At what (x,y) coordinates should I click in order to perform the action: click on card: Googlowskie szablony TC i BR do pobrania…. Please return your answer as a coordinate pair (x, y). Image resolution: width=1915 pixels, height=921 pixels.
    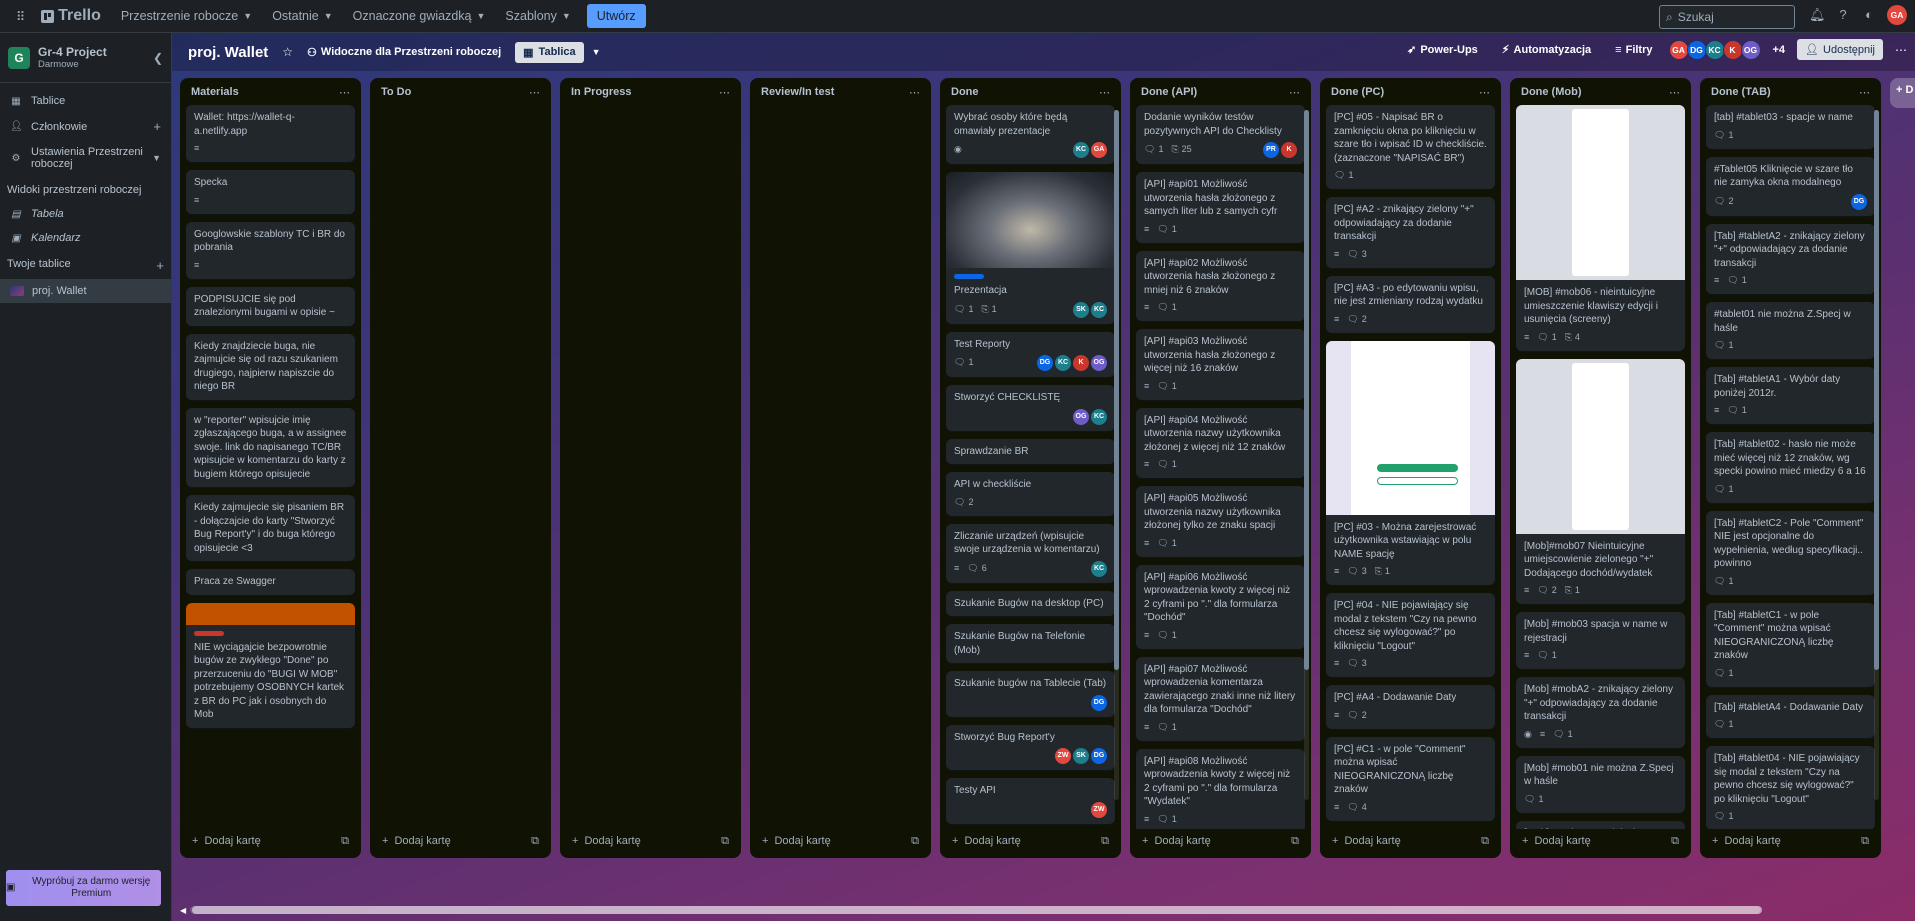
    Looking at the image, I should click on (270, 250).